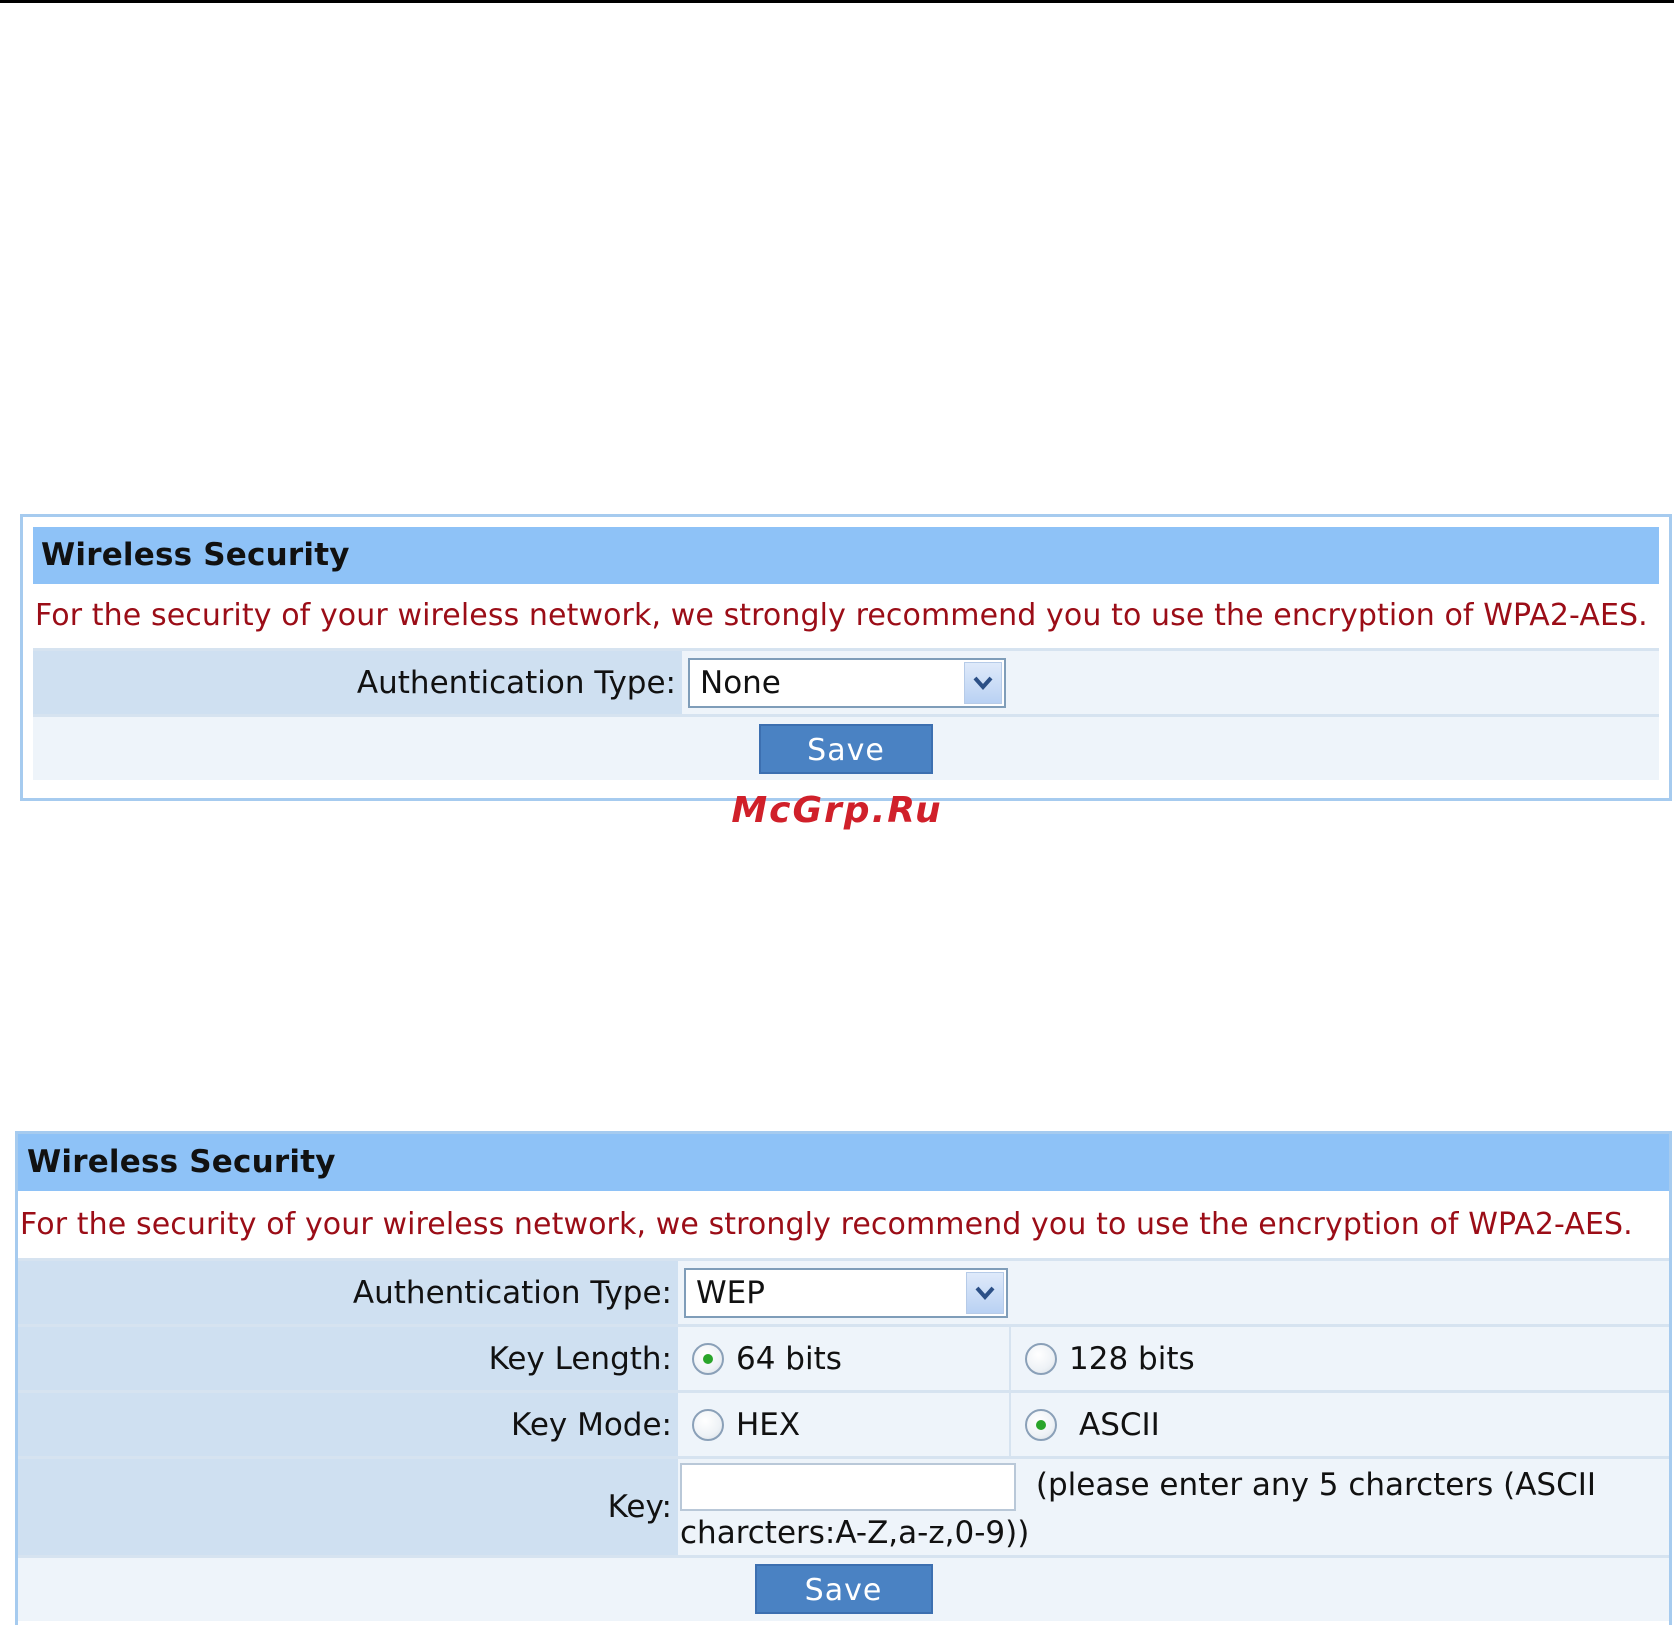  What do you see at coordinates (768, 1425) in the screenshot?
I see `key-mode-hex-label: HEX` at bounding box center [768, 1425].